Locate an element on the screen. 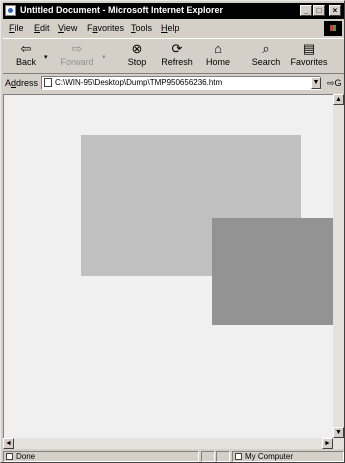 This screenshot has height=463, width=345. page-icon is located at coordinates (48, 82).